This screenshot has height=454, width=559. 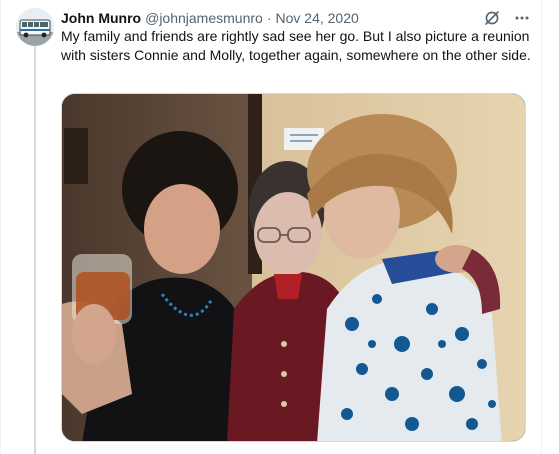 I want to click on header-actions, so click(x=507, y=18).